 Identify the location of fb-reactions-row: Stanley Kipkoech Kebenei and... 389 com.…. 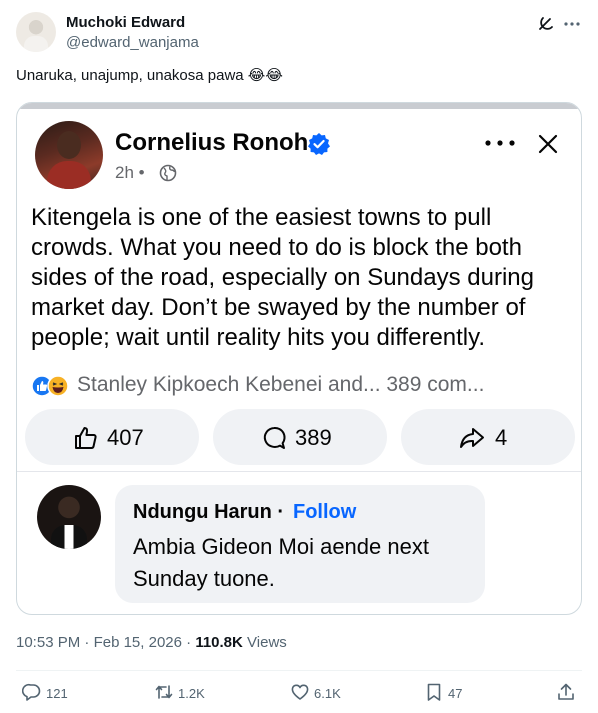
(301, 387).